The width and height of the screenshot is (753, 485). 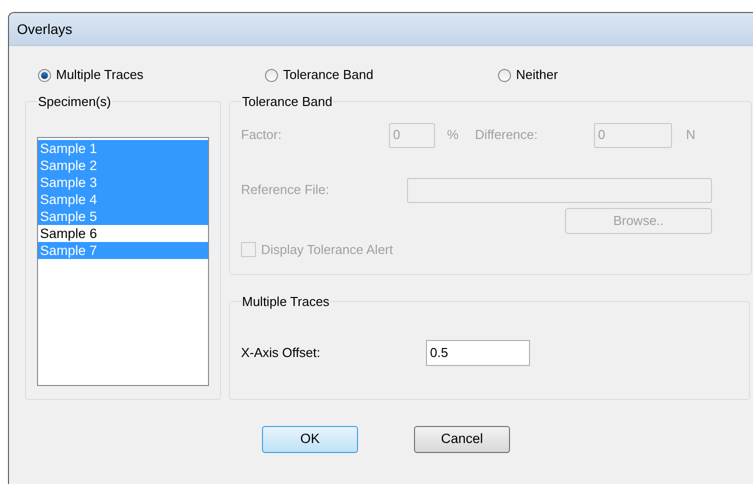 What do you see at coordinates (462, 439) in the screenshot?
I see `dialog-button: Cancel` at bounding box center [462, 439].